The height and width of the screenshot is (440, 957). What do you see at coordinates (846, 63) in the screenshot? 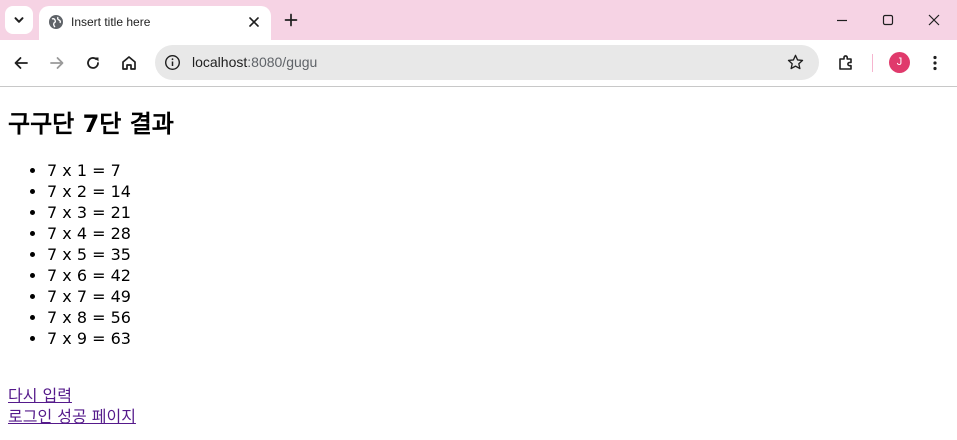
I see `extensions-icon` at bounding box center [846, 63].